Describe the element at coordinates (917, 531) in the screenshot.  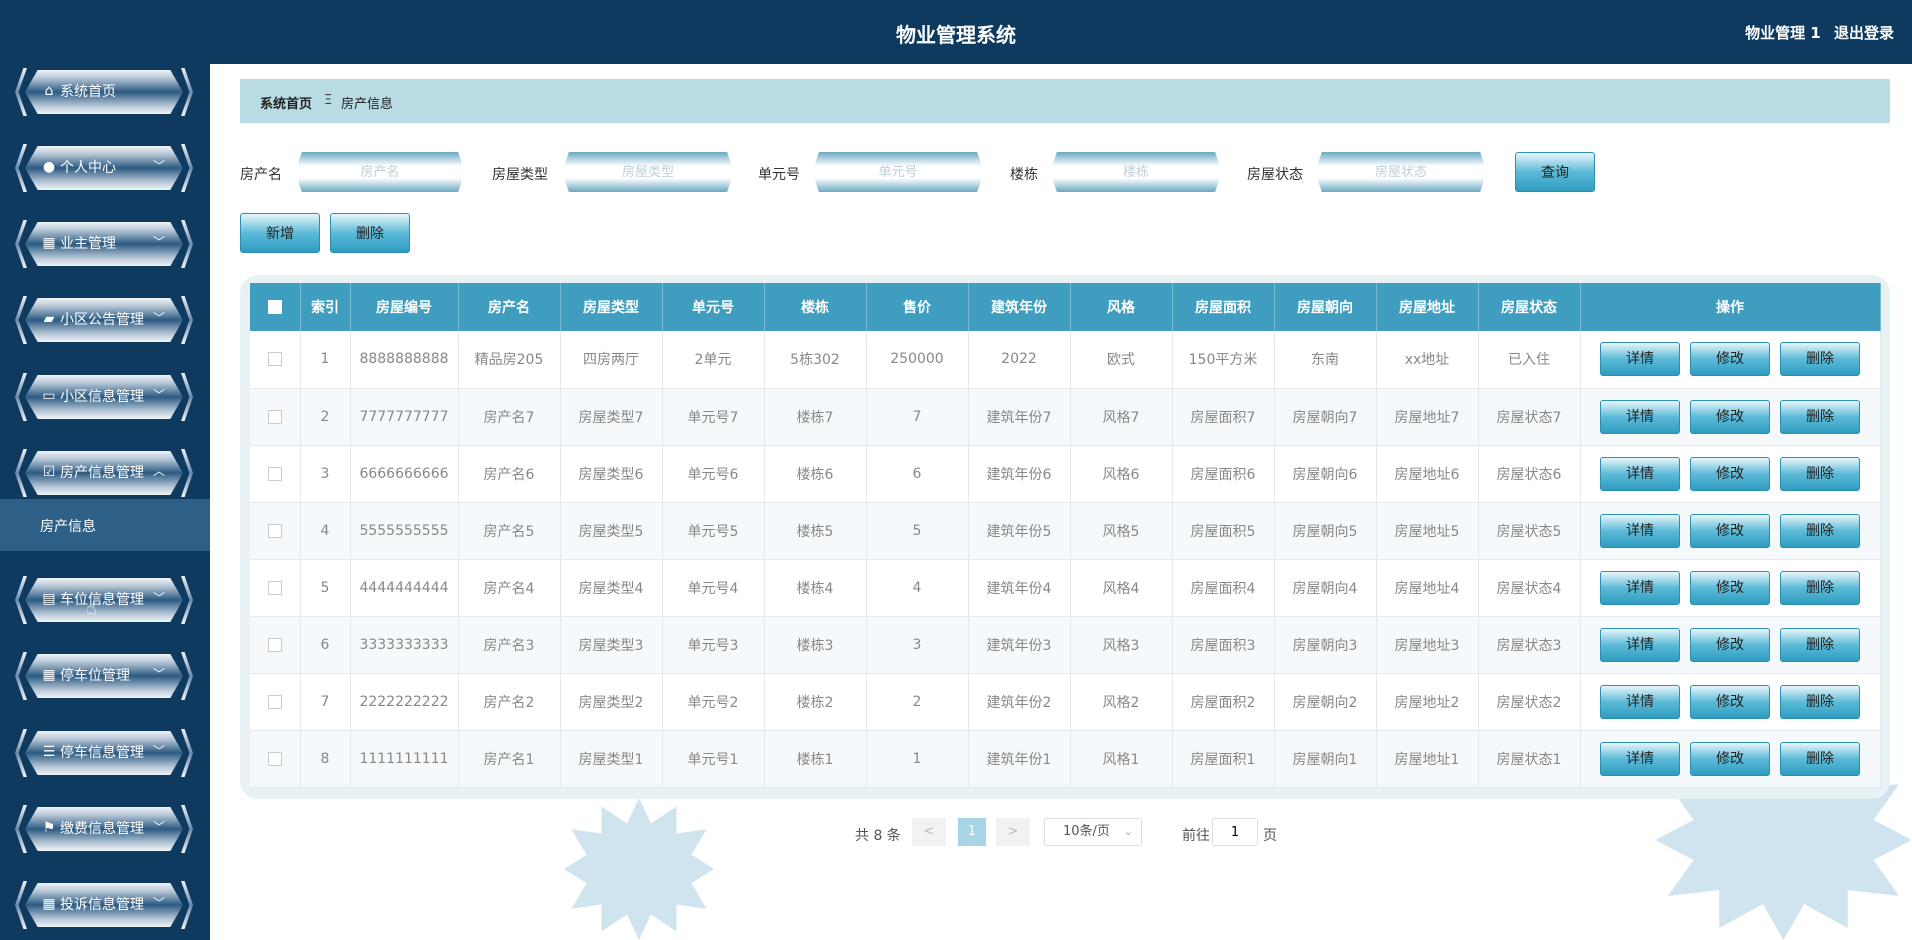
I see `table-cell: 5` at that location.